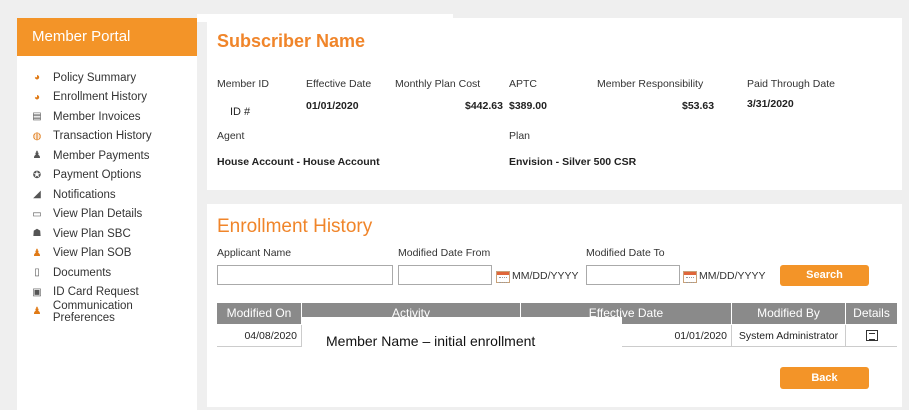 This screenshot has height=410, width=909. I want to click on sidebar-item-enrollment-history: ◕ Enrollment History, so click(113, 98).